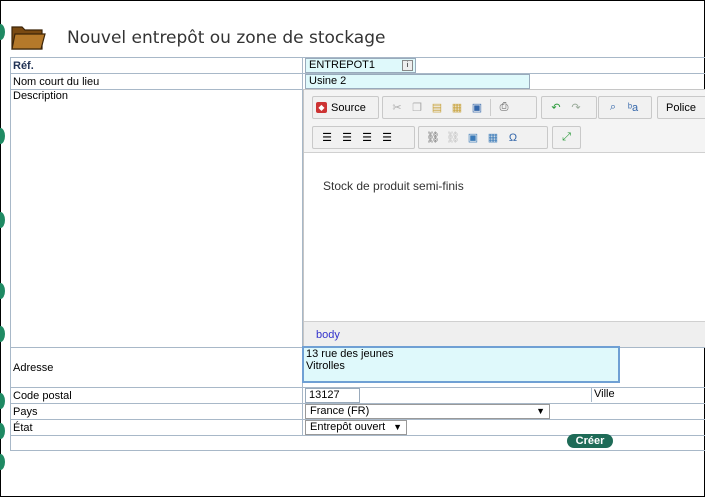 The height and width of the screenshot is (497, 705). Describe the element at coordinates (461, 364) in the screenshot. I see `address-textarea` at that location.